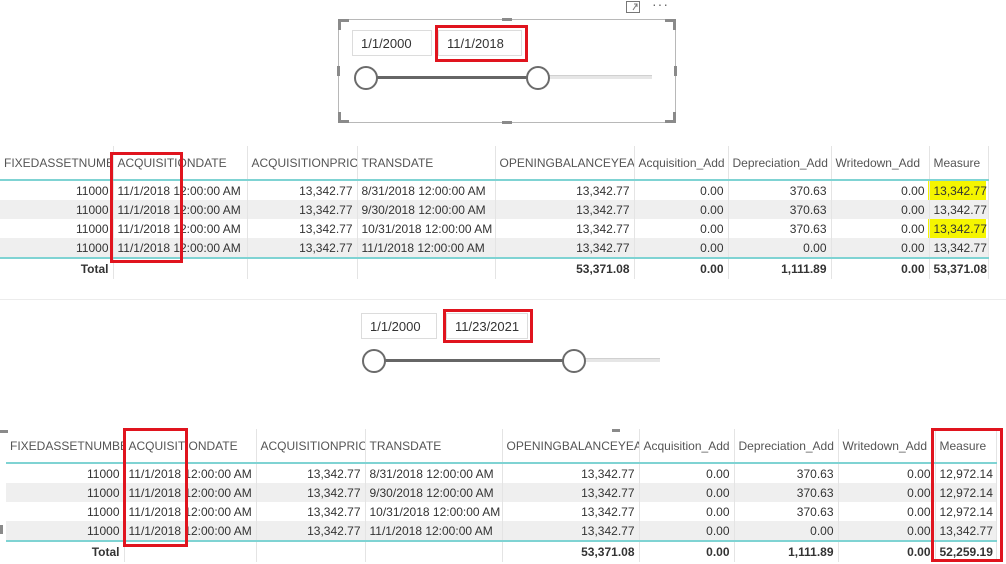 The height and width of the screenshot is (564, 1006). What do you see at coordinates (392, 43) in the screenshot?
I see `top-start-date-input: 1/1/2000` at bounding box center [392, 43].